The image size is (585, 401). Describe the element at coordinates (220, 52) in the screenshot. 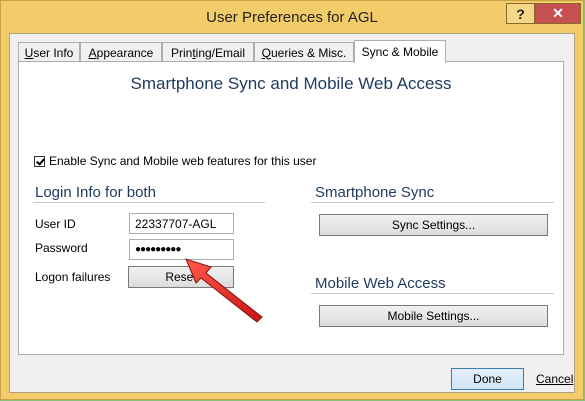

I see `tab-printing-label: ing/Email` at that location.